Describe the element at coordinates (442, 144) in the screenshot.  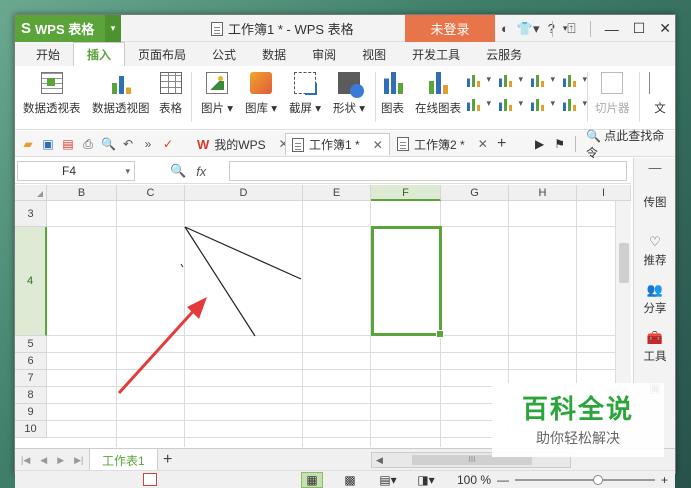
I see `tab-workbook-2: 工作簿2 * ✕` at that location.